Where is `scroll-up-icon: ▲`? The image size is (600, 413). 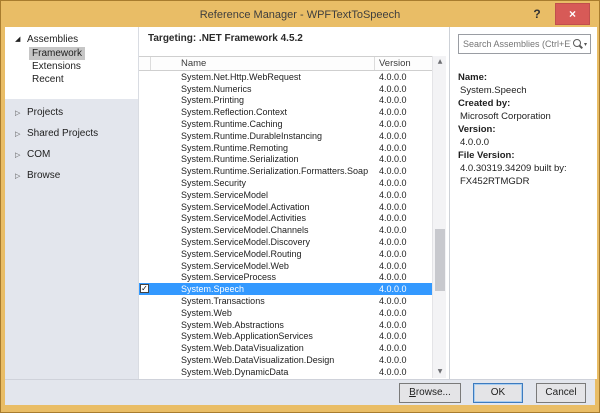 scroll-up-icon: ▲ is located at coordinates (440, 62).